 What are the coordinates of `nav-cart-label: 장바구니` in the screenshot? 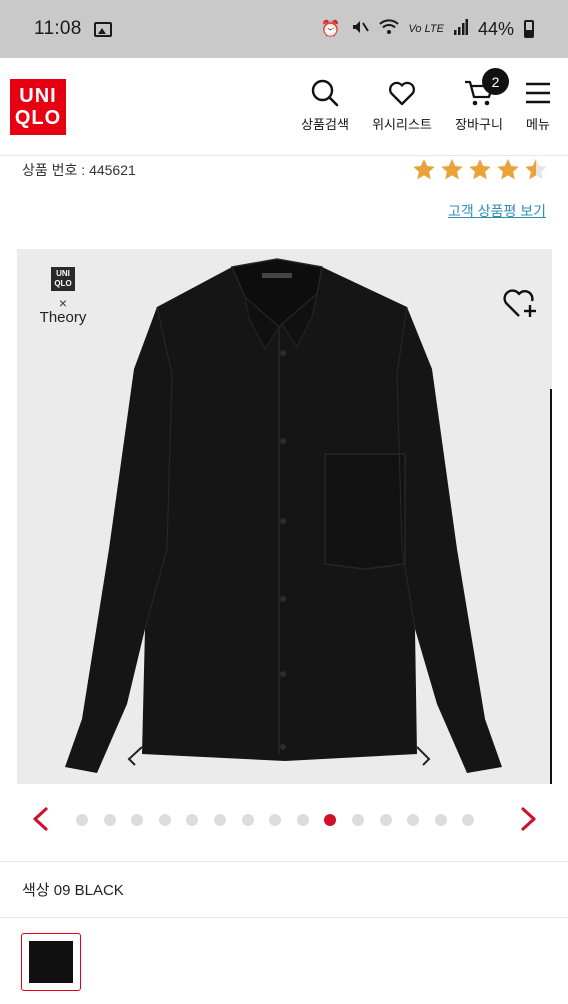 It's located at (479, 124).